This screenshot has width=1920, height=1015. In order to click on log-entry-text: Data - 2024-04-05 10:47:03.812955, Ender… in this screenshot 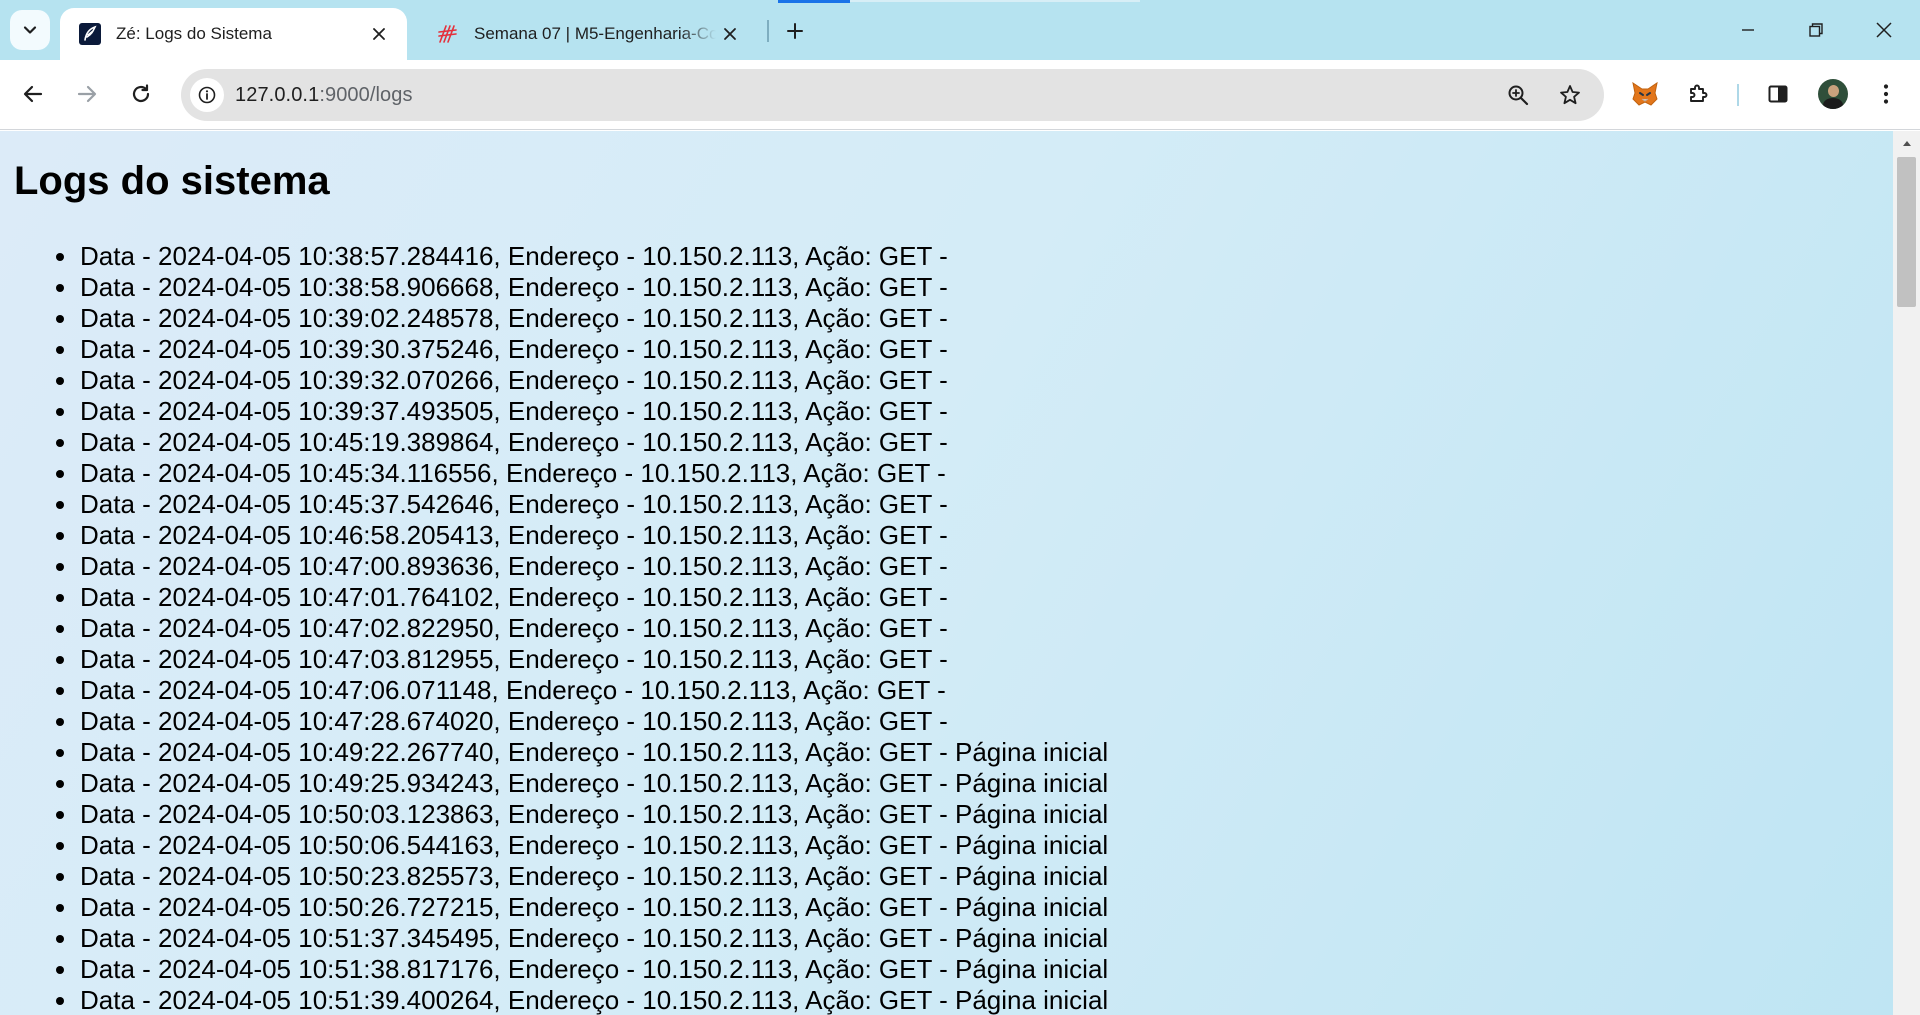, I will do `click(514, 659)`.